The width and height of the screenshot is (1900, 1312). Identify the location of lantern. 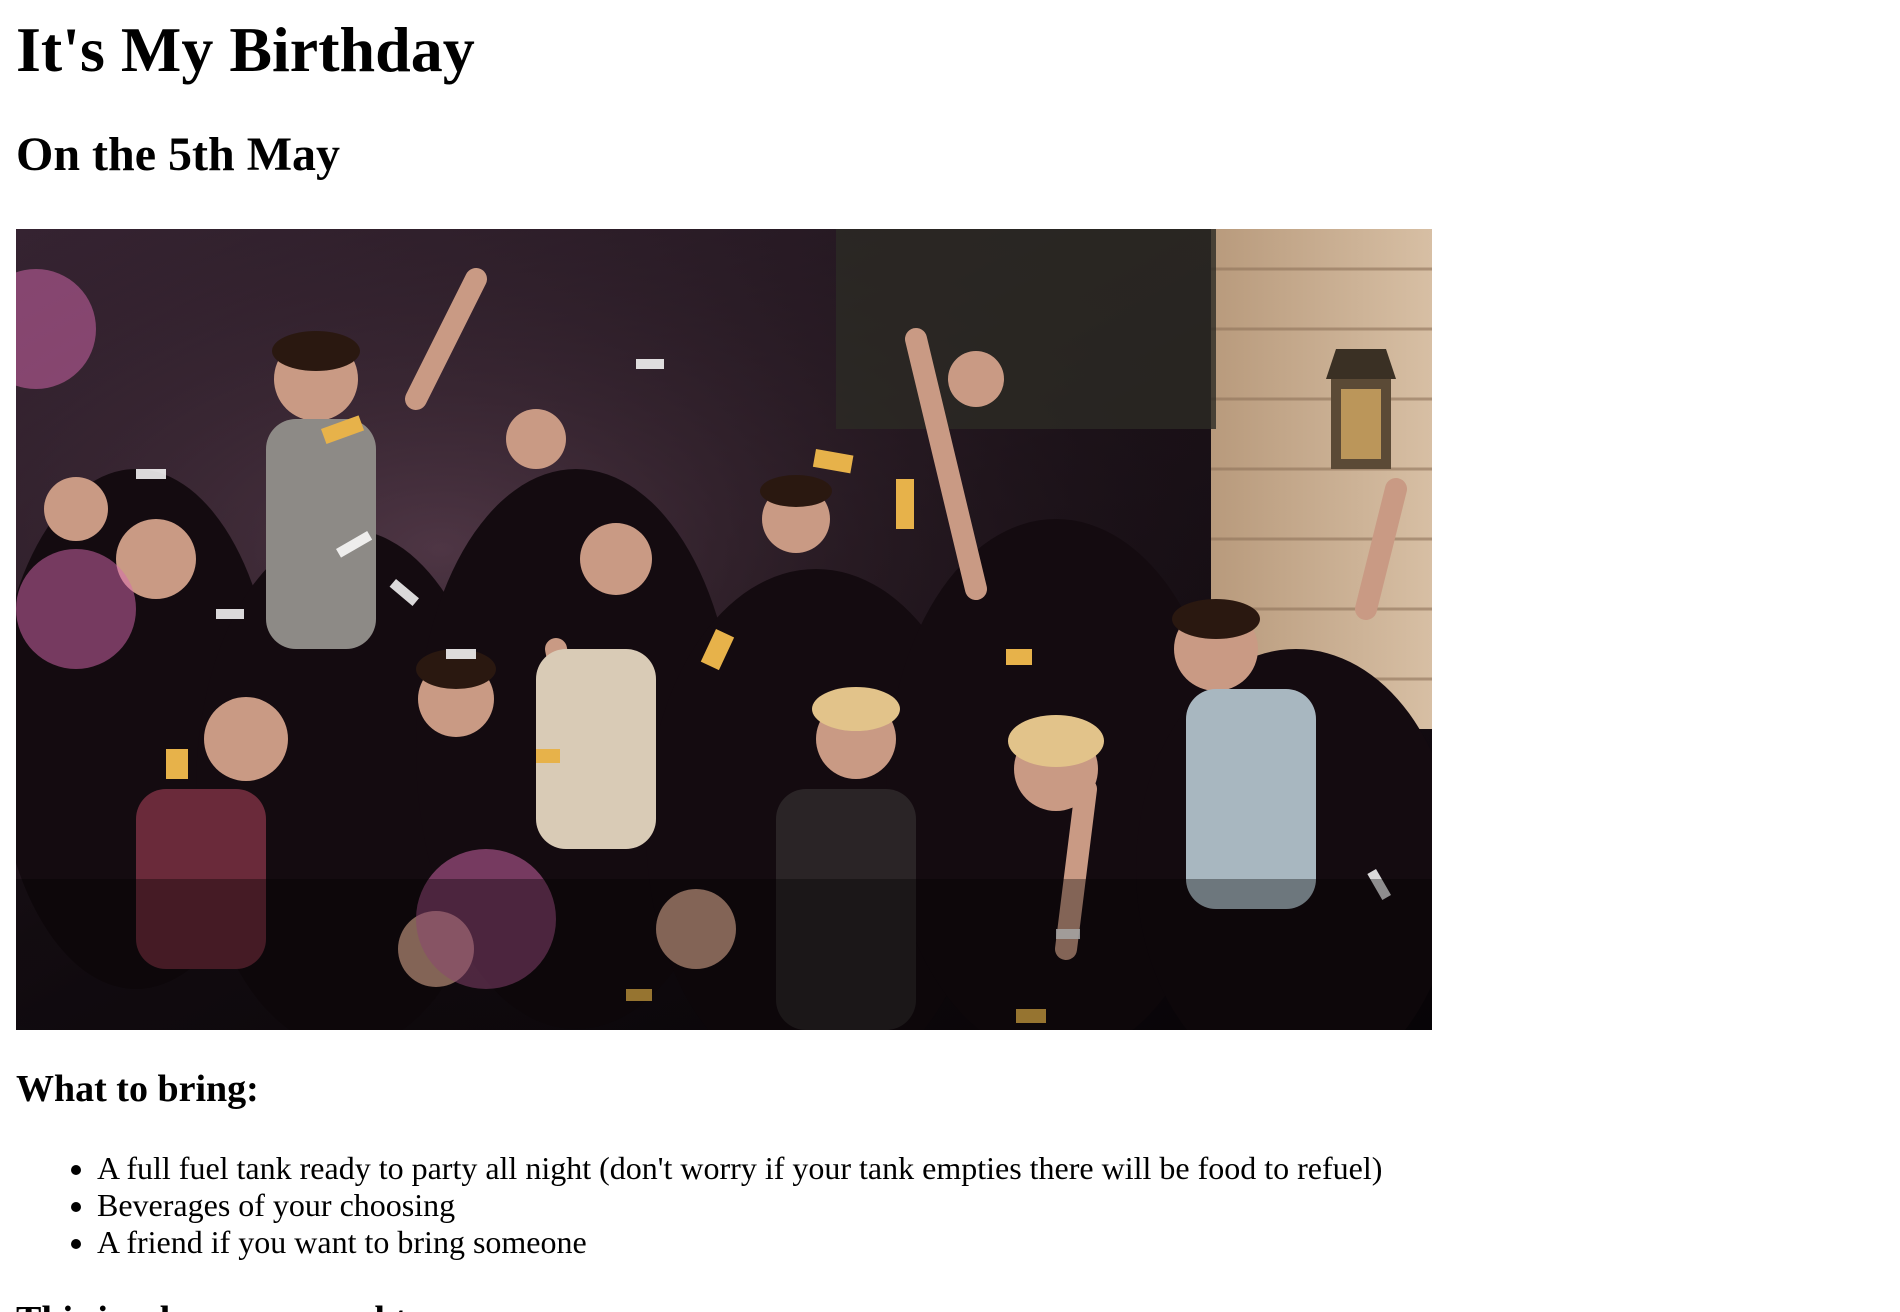
(1361, 409).